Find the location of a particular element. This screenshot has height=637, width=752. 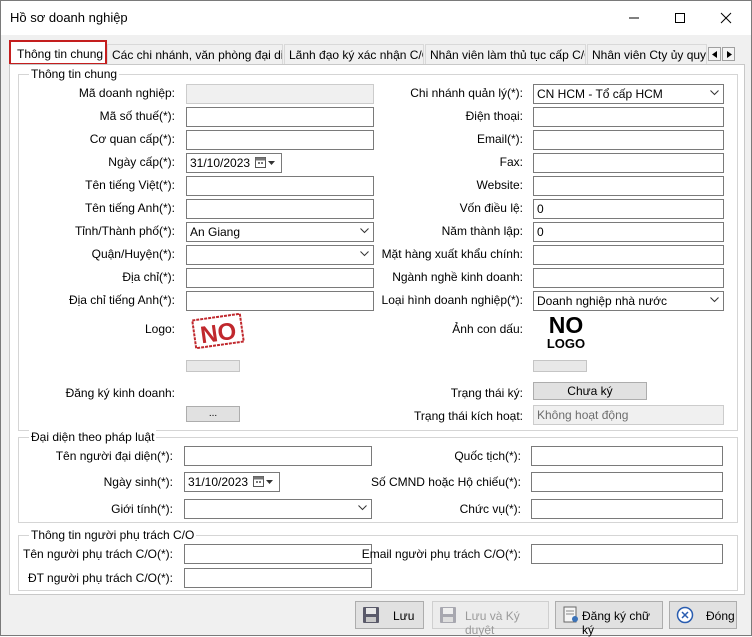

seal-image: NO LOGO is located at coordinates (568, 332).